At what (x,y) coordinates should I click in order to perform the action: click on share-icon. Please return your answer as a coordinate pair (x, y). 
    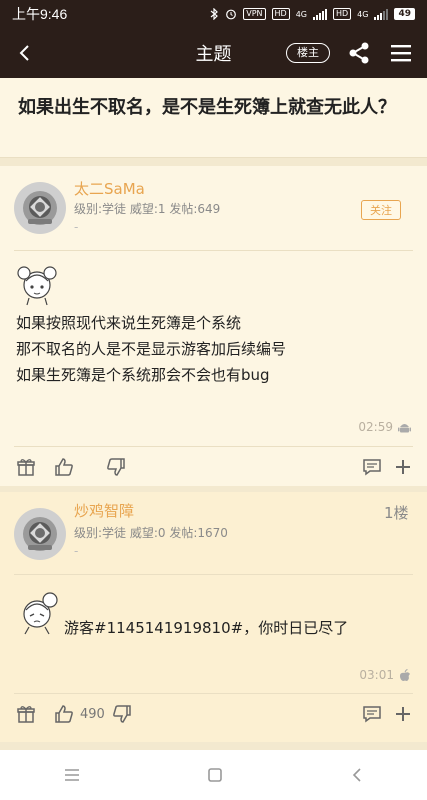
    Looking at the image, I should click on (359, 53).